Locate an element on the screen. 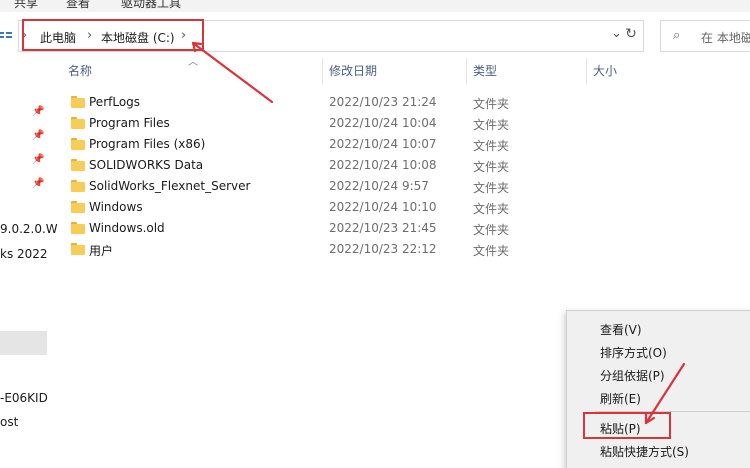 This screenshot has width=750, height=468. arrow-to-paste is located at coordinates (665, 393).